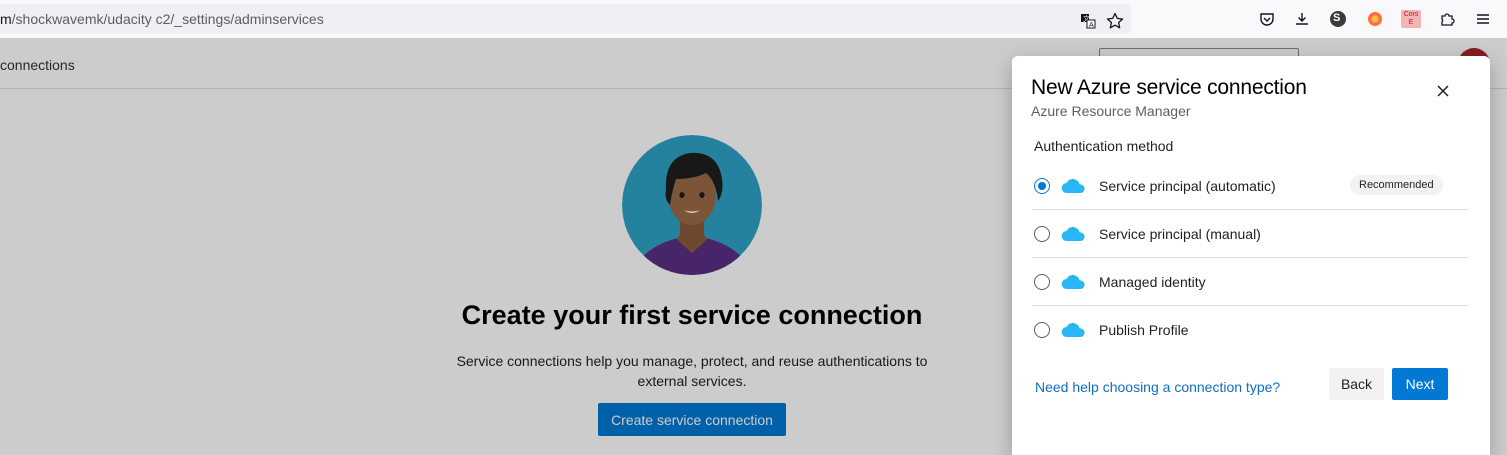  I want to click on menu-icon, so click(1483, 19).